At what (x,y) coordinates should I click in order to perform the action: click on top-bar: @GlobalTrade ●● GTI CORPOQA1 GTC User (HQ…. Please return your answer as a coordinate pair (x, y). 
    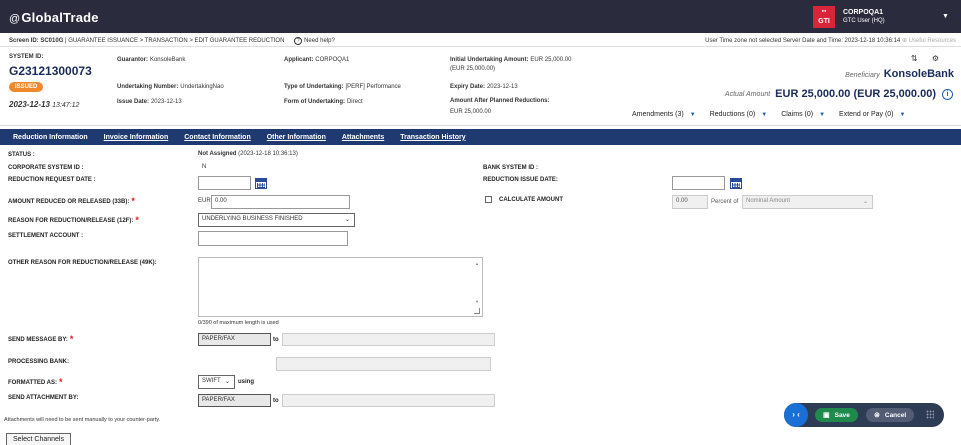
    Looking at the image, I should click on (480, 16).